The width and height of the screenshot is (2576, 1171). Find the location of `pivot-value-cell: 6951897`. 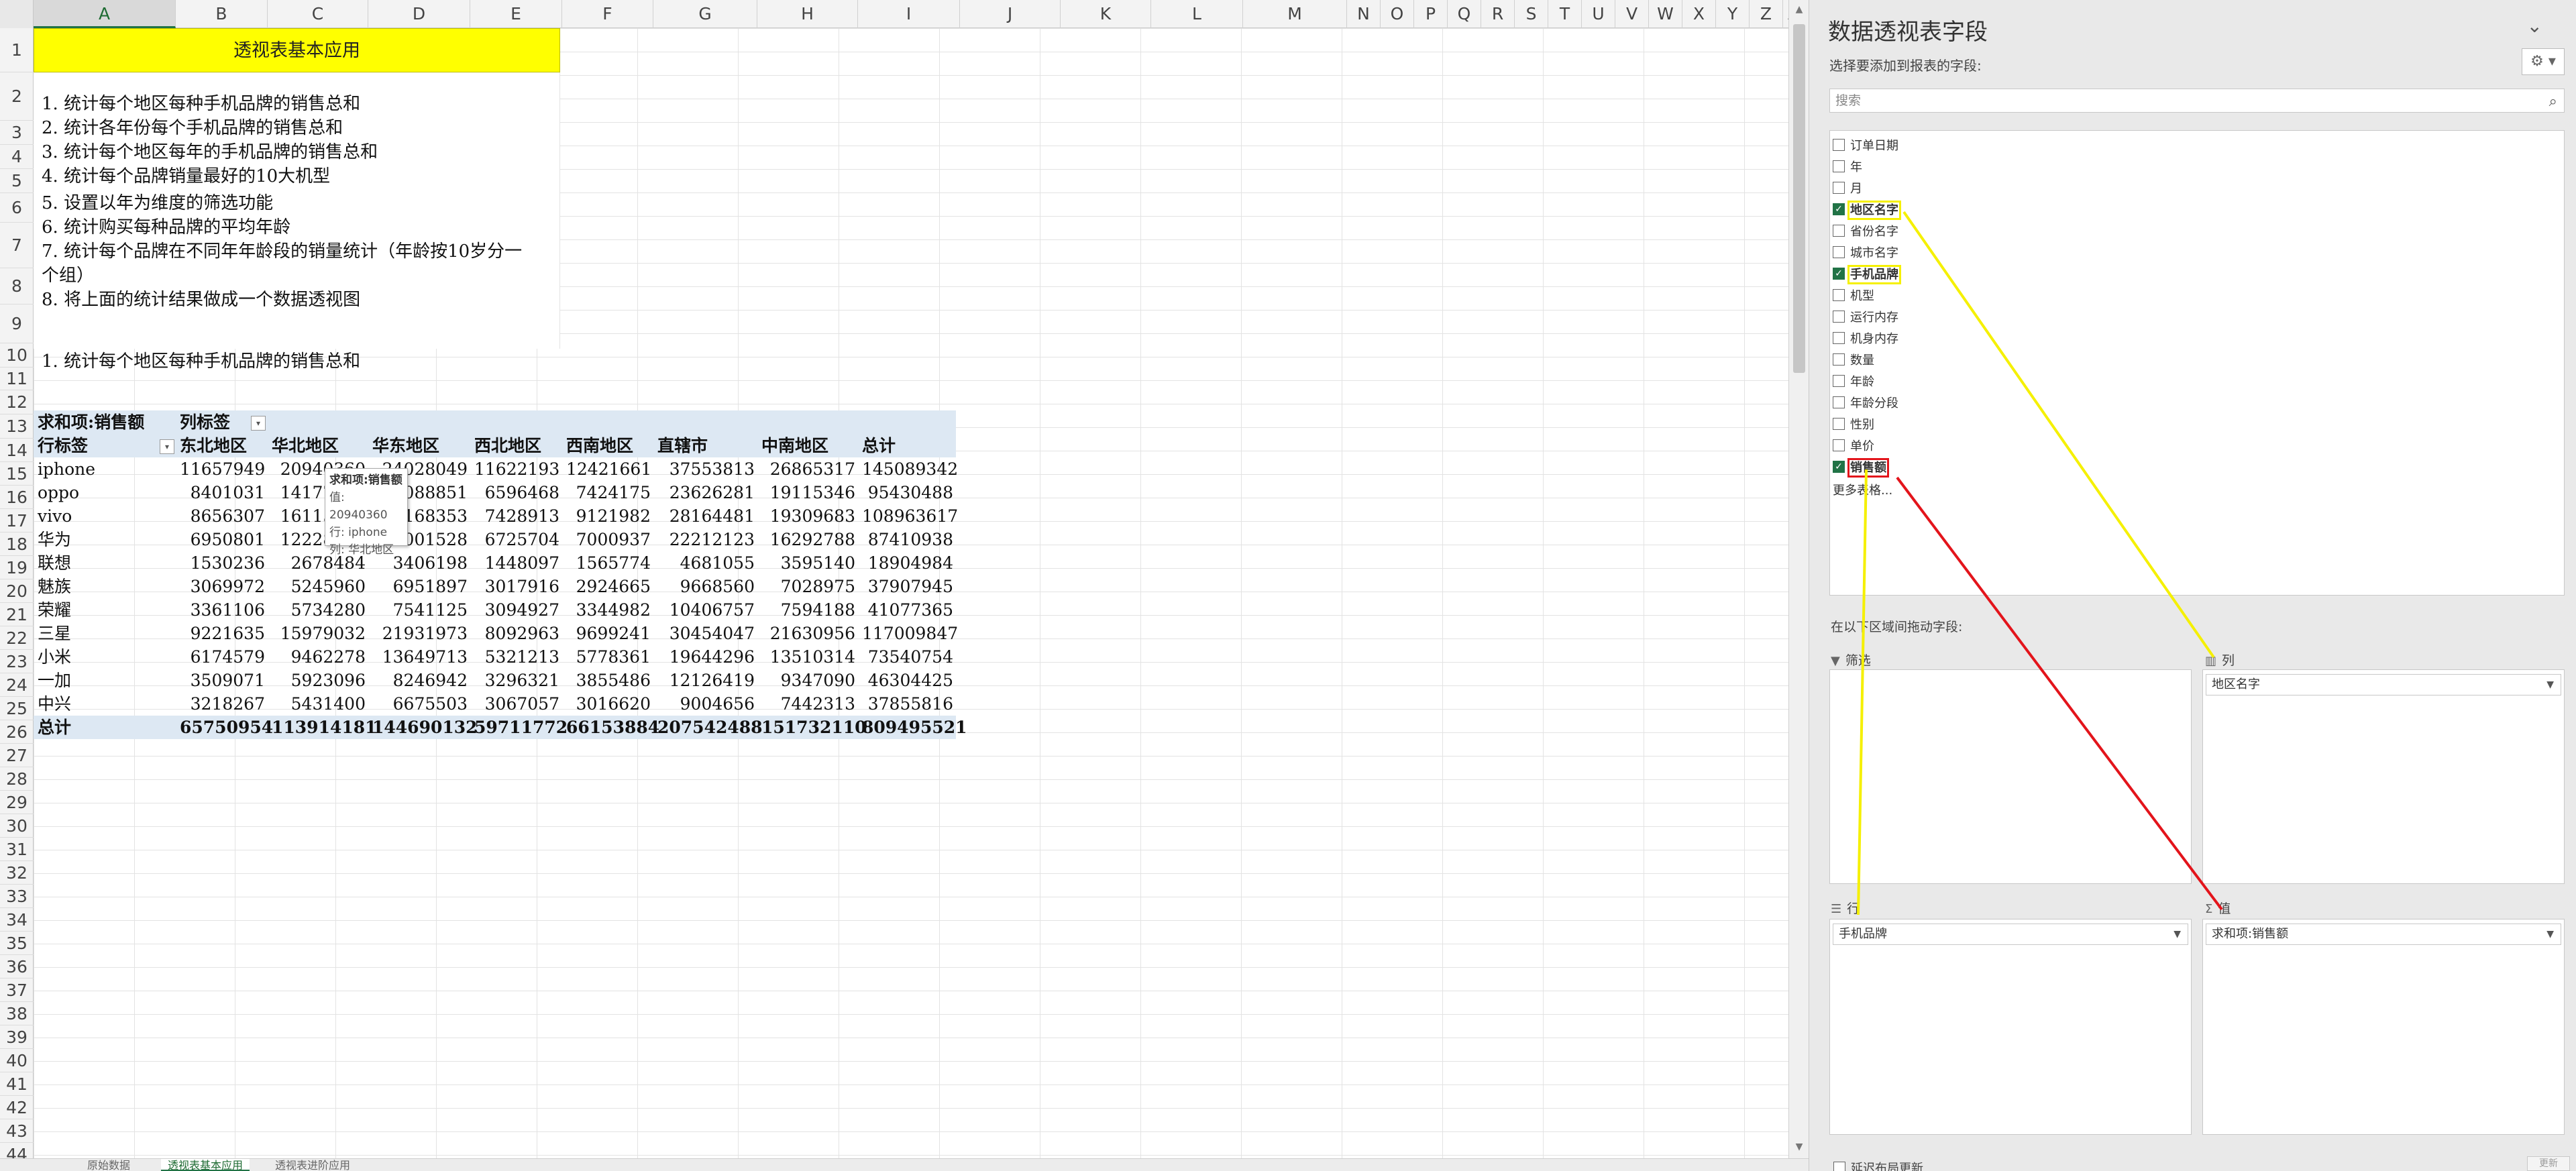

pivot-value-cell: 6951897 is located at coordinates (420, 586).